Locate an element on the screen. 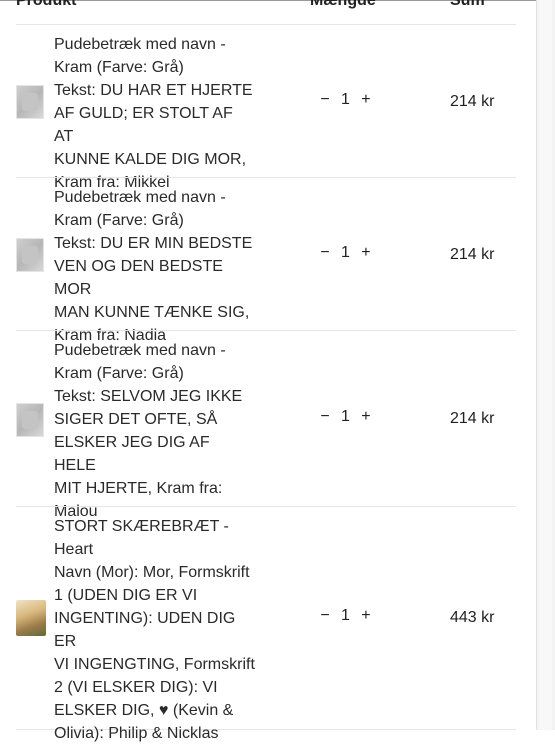  scrollbar-thumb is located at coordinates (545, 365).